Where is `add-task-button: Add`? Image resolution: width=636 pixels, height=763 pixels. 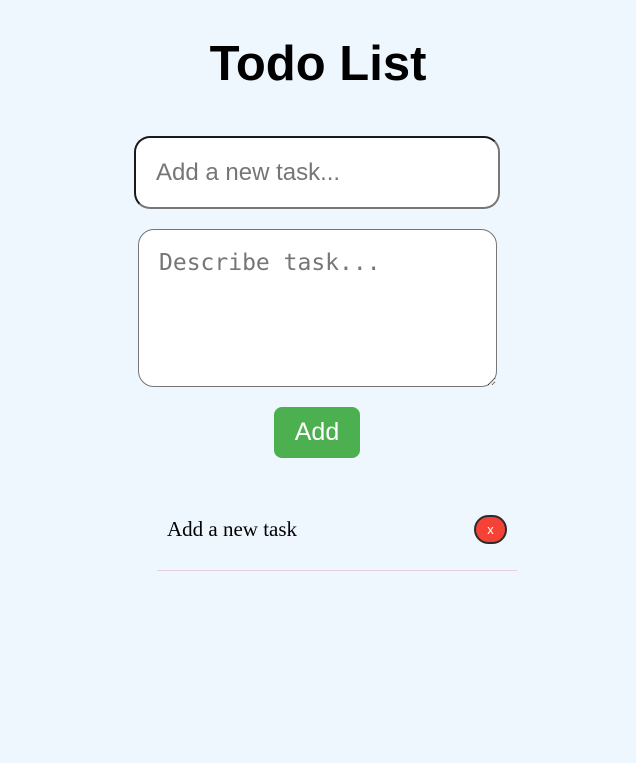 add-task-button: Add is located at coordinates (317, 432).